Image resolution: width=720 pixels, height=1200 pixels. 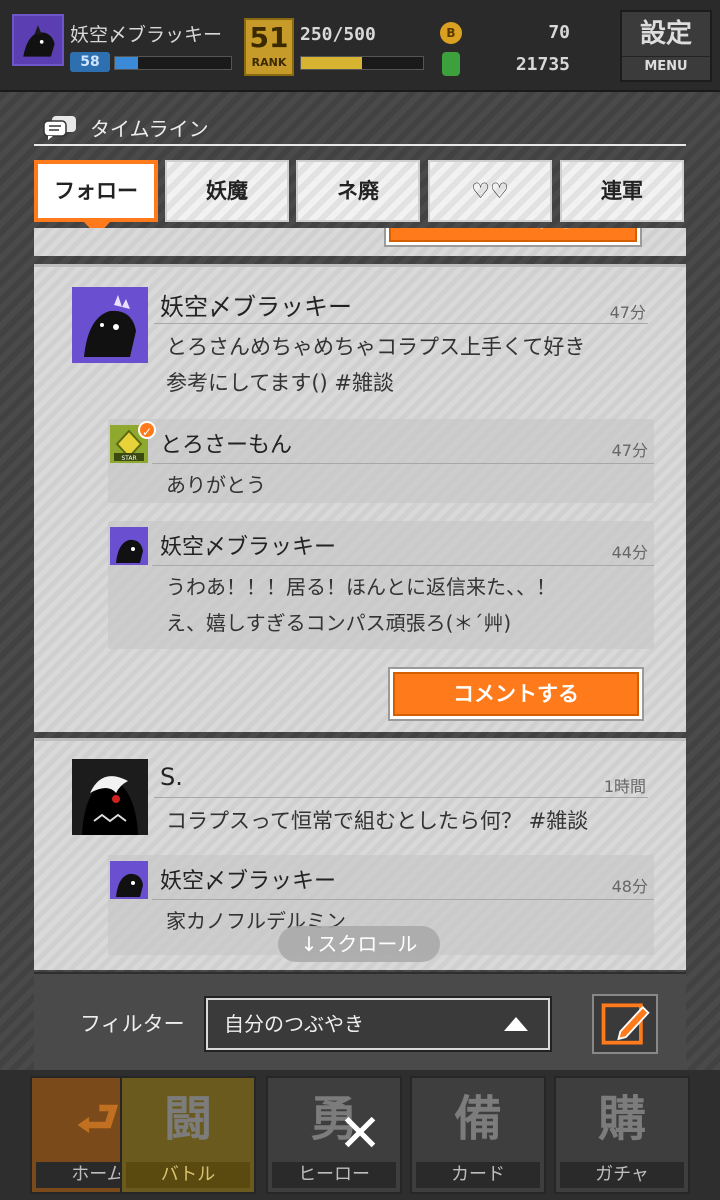 I want to click on player-name: 妖空〆ブラッキー, so click(x=146, y=35).